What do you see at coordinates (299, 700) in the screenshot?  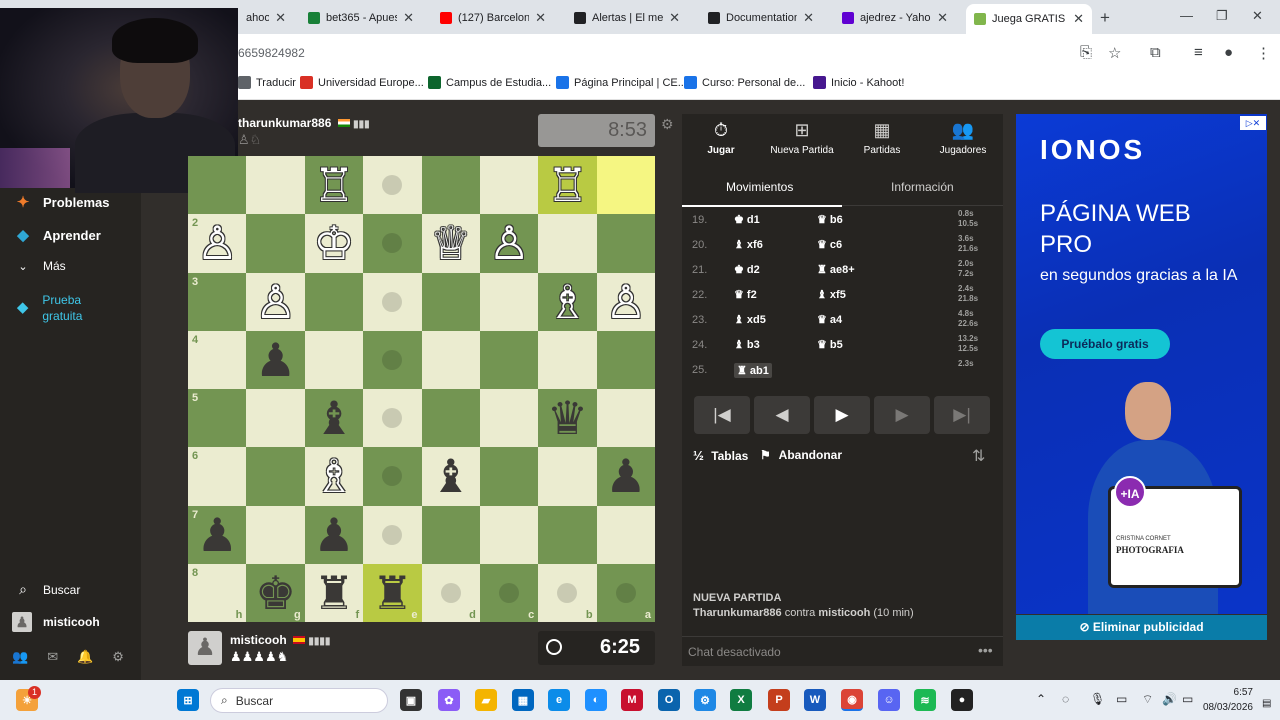 I see `taskbar-search: ⌕ Buscar` at bounding box center [299, 700].